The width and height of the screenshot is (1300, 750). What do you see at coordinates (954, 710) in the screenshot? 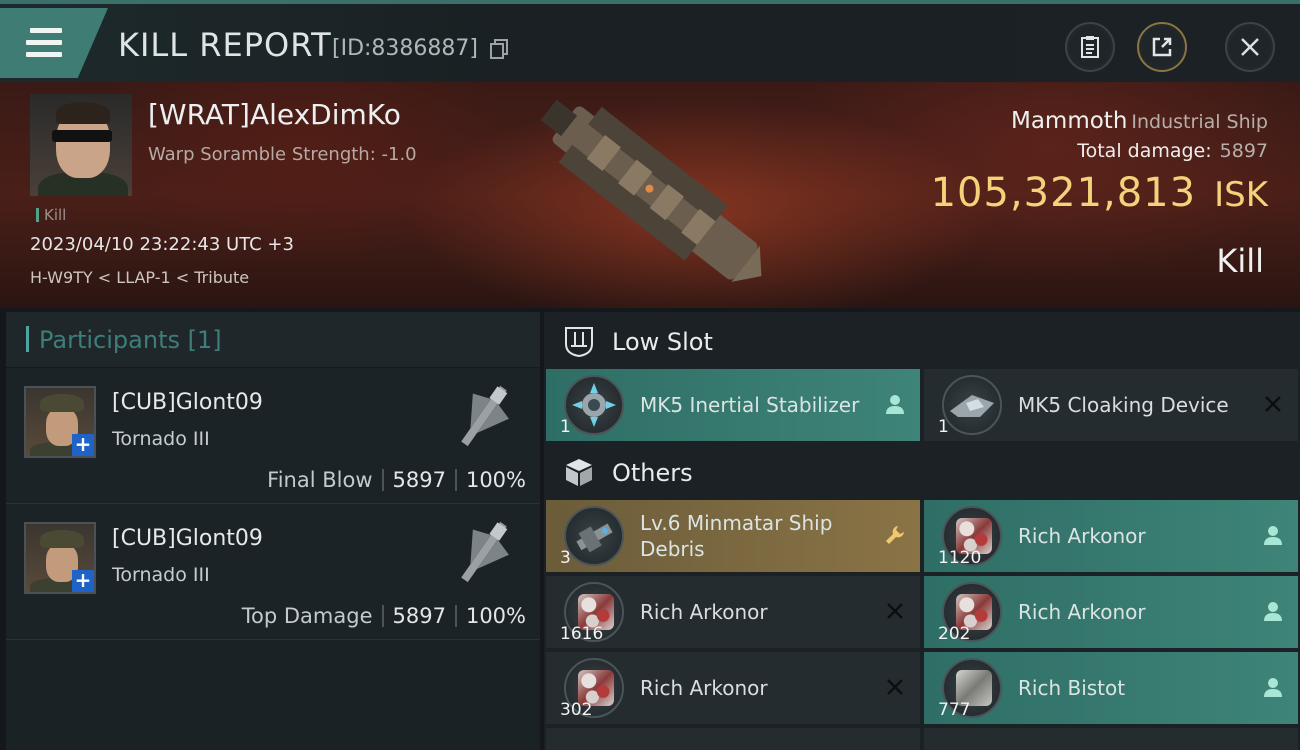
I see `item-quantity: 777` at bounding box center [954, 710].